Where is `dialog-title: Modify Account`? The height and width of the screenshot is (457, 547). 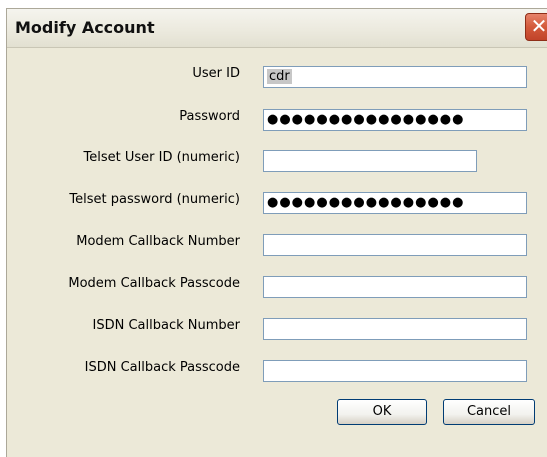
dialog-title: Modify Account is located at coordinates (85, 27).